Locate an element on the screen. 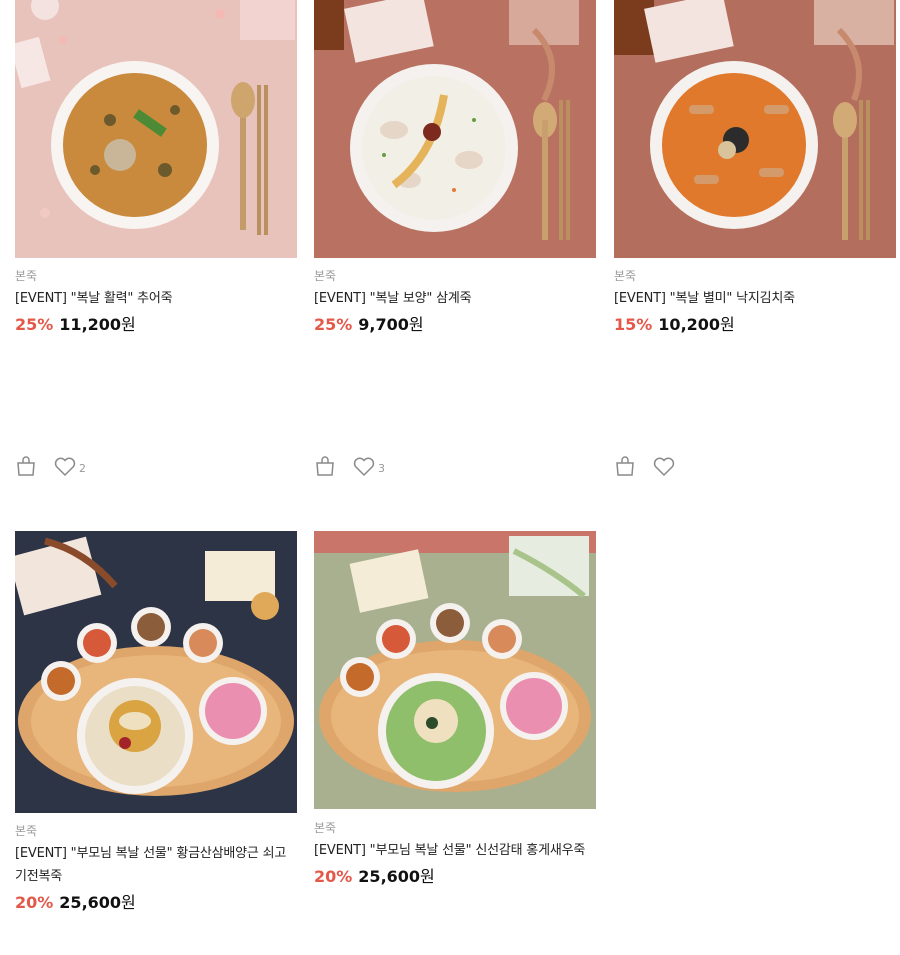  chueo-porridge-image is located at coordinates (156, 129).